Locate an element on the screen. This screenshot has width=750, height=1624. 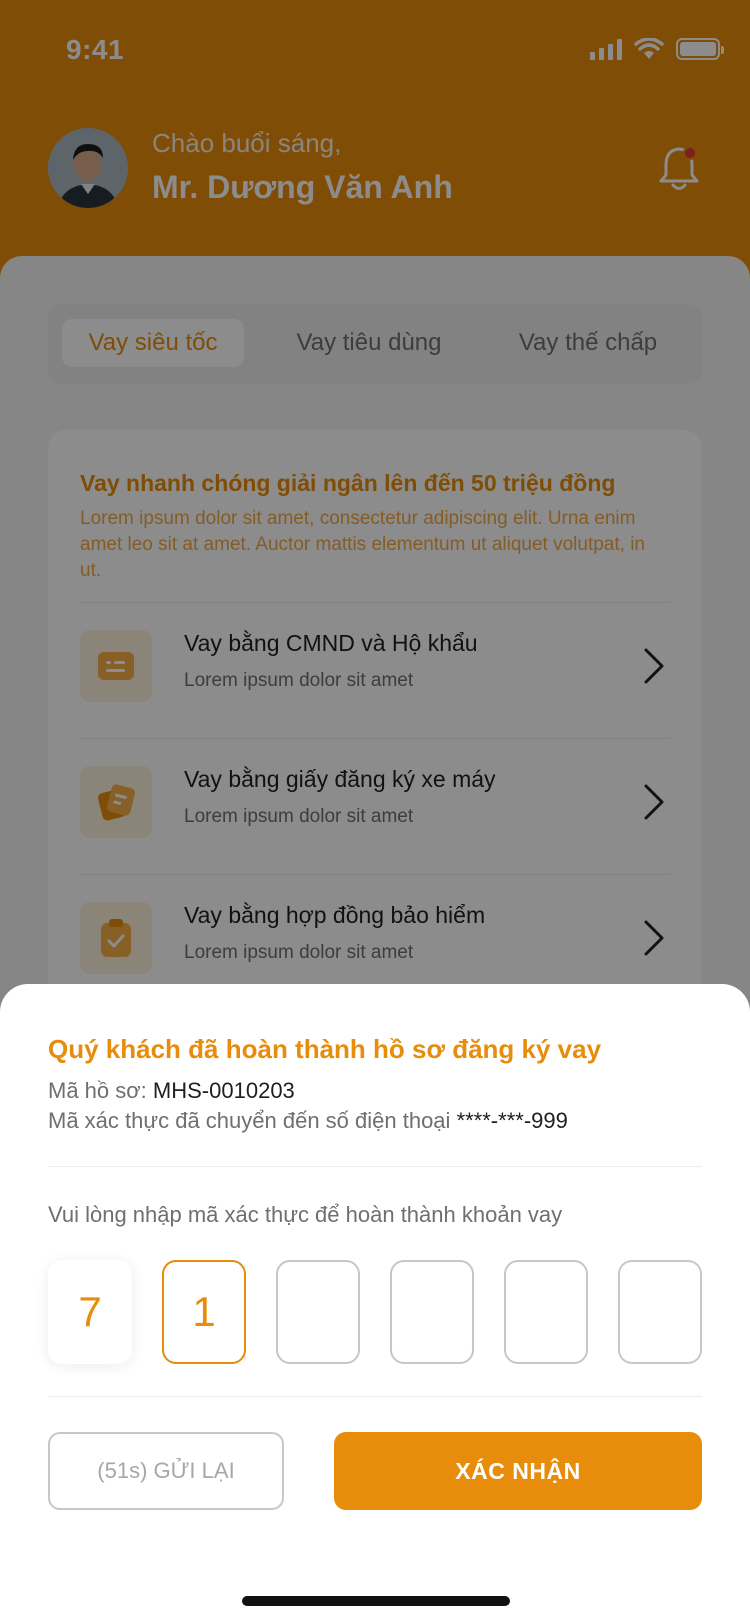
otp-digit-1: 7 is located at coordinates (90, 1312).